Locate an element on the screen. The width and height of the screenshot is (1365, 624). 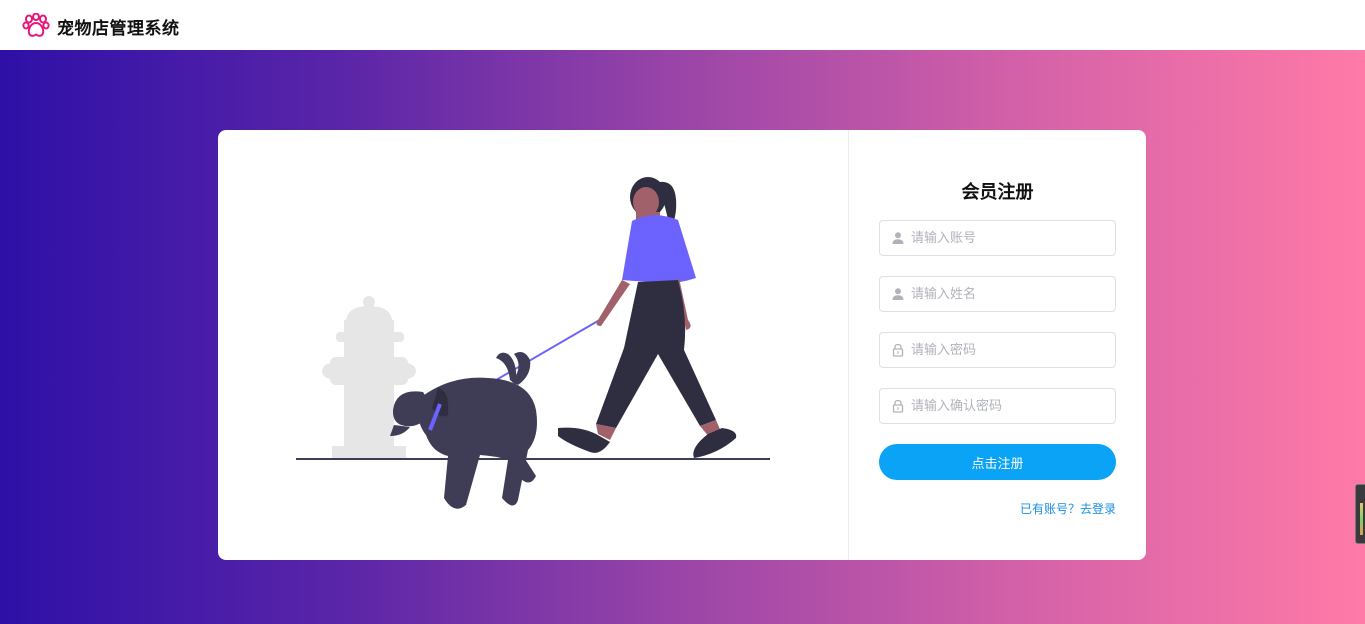
app-title: 宠物店管理系统 is located at coordinates (118, 29).